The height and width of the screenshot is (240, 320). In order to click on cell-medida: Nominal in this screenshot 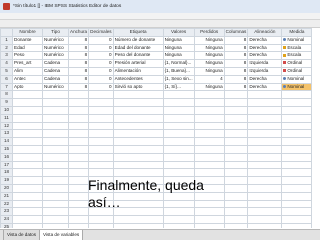, I will do `click(297, 40)`.